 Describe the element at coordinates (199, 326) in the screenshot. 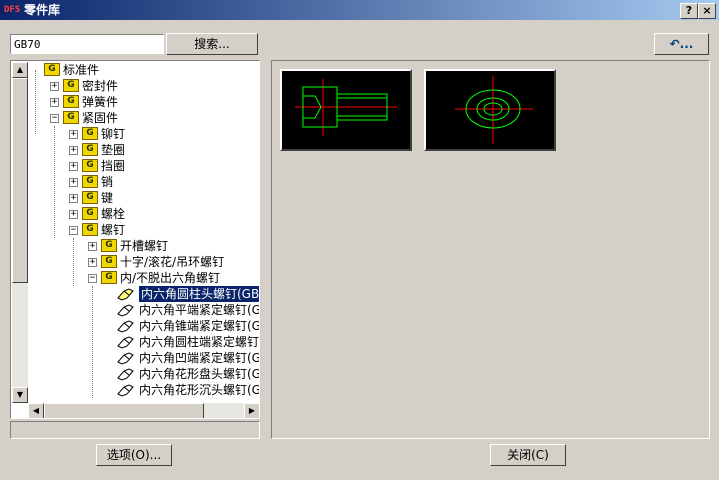

I see `tree-node-label: 内六角锥端紧定螺钉(GB7` at that location.